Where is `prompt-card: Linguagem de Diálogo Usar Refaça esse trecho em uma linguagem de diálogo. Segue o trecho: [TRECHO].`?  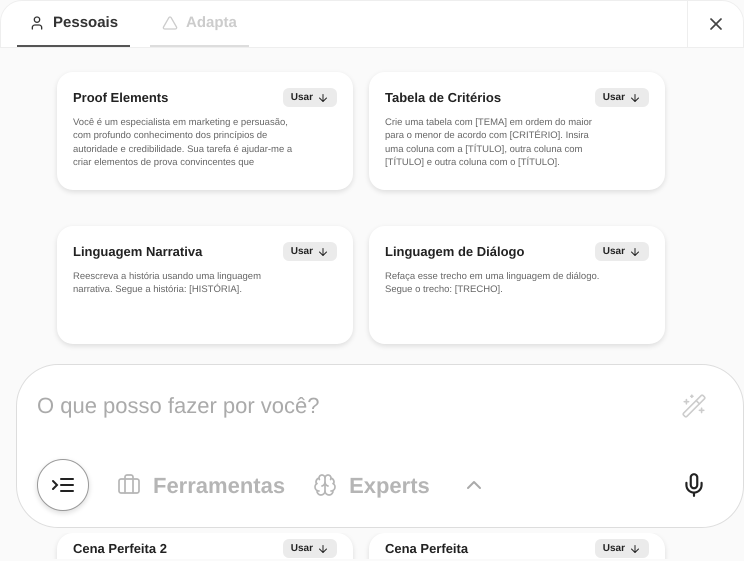
prompt-card: Linguagem de Diálogo Usar Refaça esse trecho em uma linguagem de diálogo. Segue o trecho: [TRECHO]. is located at coordinates (517, 285).